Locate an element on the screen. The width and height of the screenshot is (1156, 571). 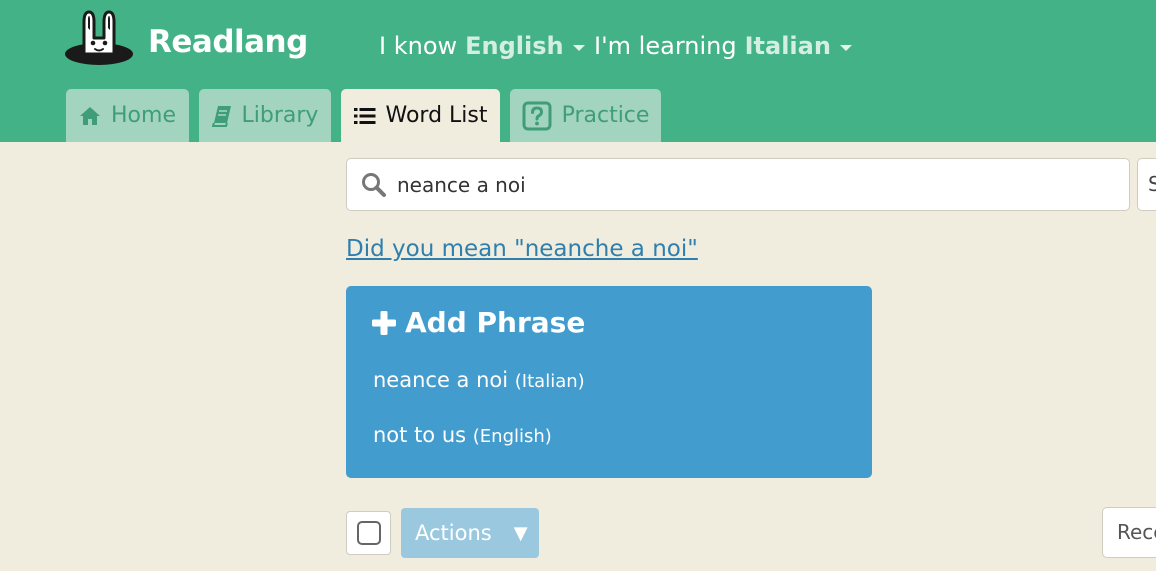
search-input is located at coordinates (747, 184).